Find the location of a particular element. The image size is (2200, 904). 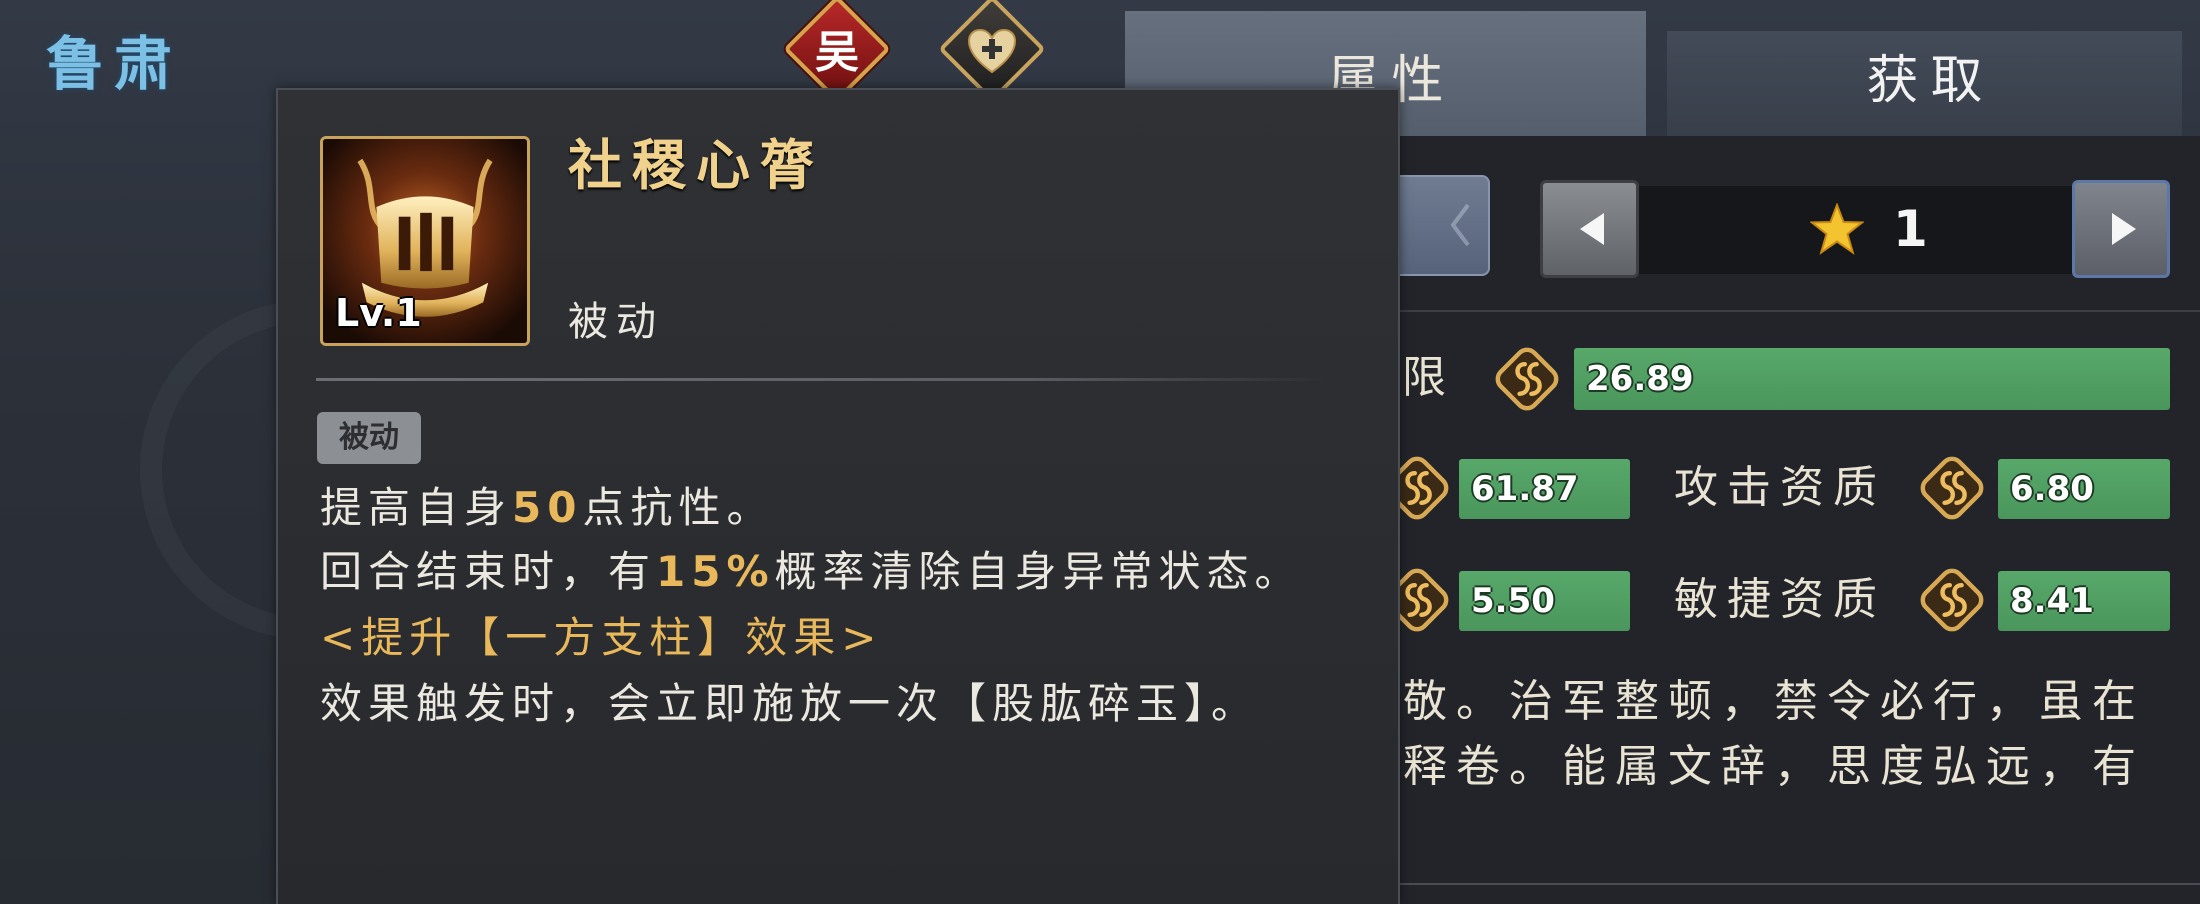

attack-aptitude-label: 攻击资质 is located at coordinates (1780, 487).